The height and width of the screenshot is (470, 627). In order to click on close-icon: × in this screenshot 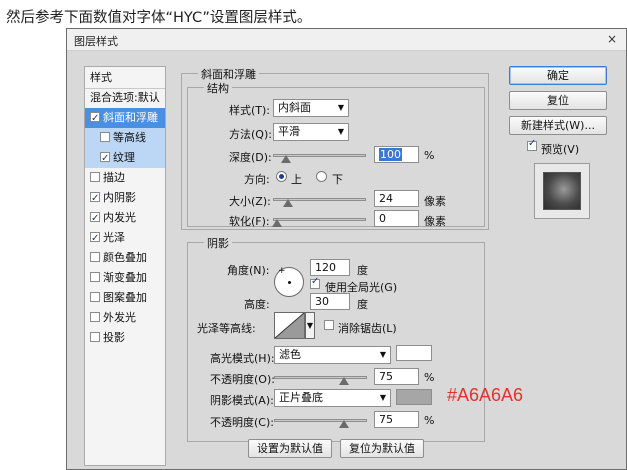, I will do `click(612, 39)`.